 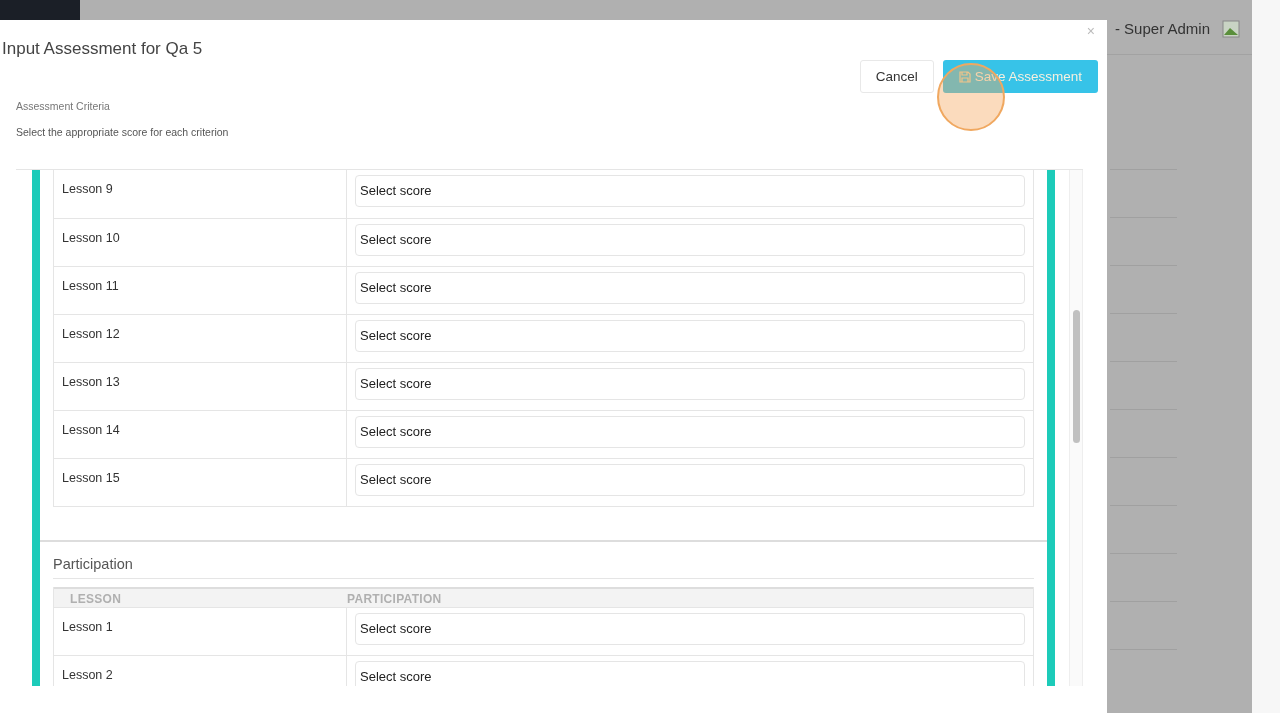 What do you see at coordinates (87, 626) in the screenshot?
I see `lesson-label: Lesson 1` at bounding box center [87, 626].